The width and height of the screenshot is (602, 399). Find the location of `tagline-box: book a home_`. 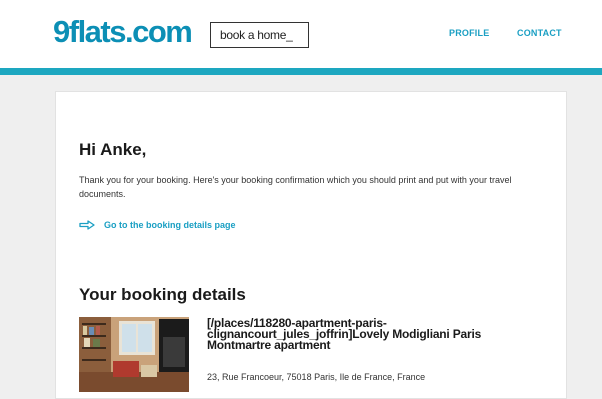

tagline-box: book a home_ is located at coordinates (259, 35).